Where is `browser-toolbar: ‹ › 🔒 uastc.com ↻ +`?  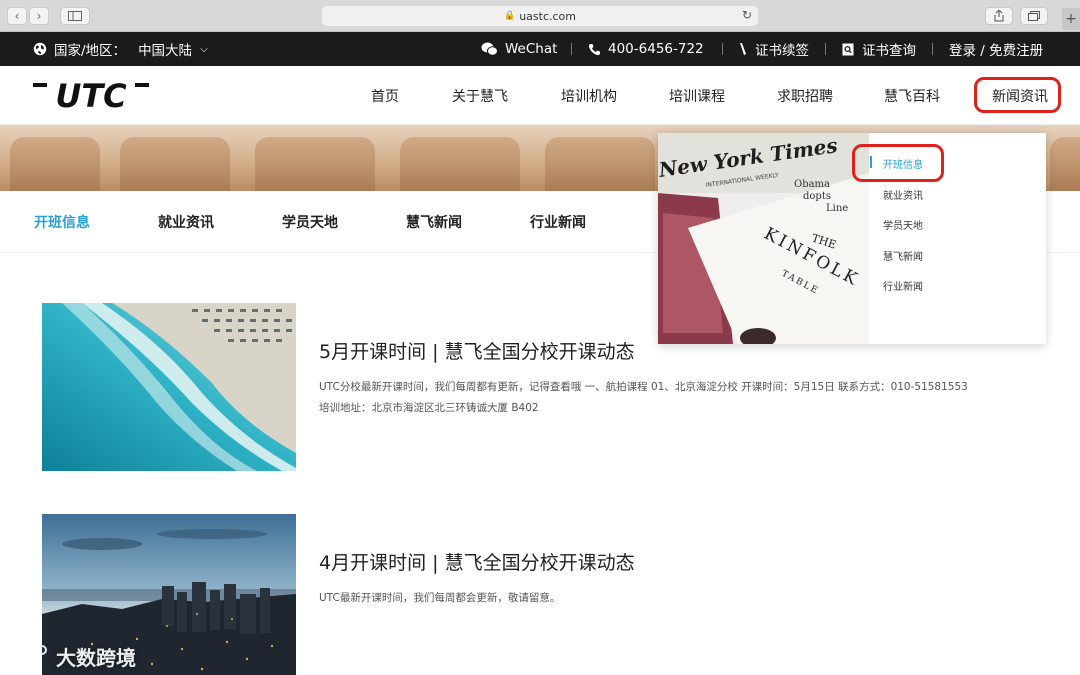
browser-toolbar: ‹ › 🔒 uastc.com ↻ + is located at coordinates (540, 16).